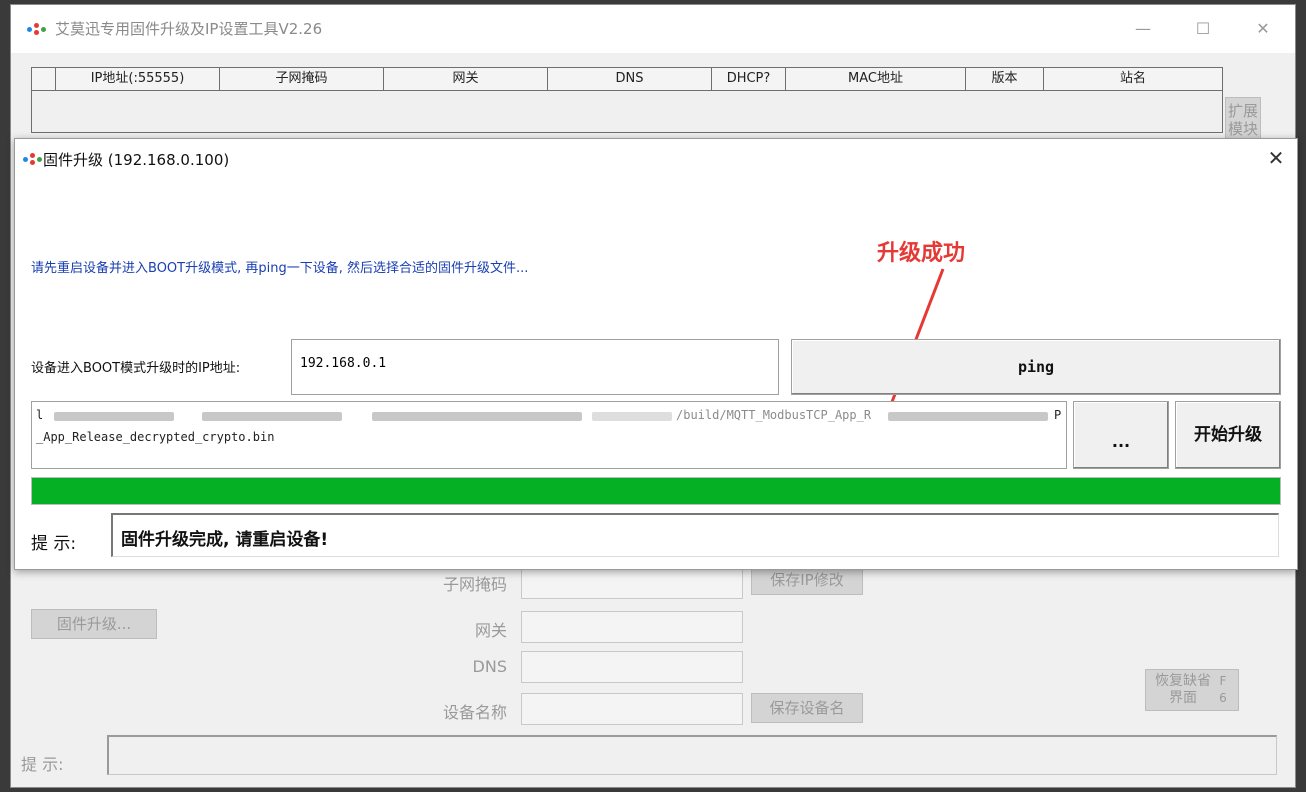 This screenshot has height=792, width=1306. What do you see at coordinates (632, 709) in the screenshot?
I see `device-name-field` at bounding box center [632, 709].